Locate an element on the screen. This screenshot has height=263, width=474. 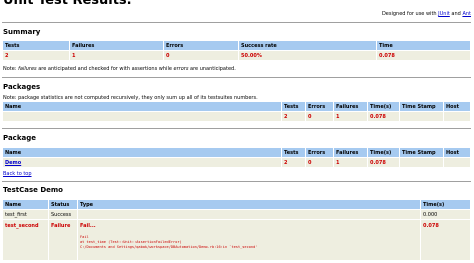
packages-row: 2 0 1 0.078 is located at coordinates (236, 116).